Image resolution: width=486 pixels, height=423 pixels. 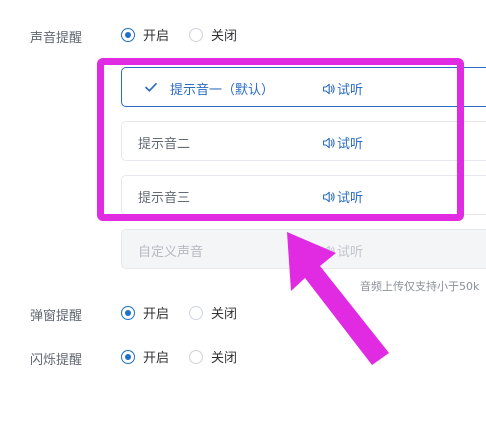 What do you see at coordinates (171, 252) in the screenshot?
I see `sound-option-name: 自定义声音` at bounding box center [171, 252].